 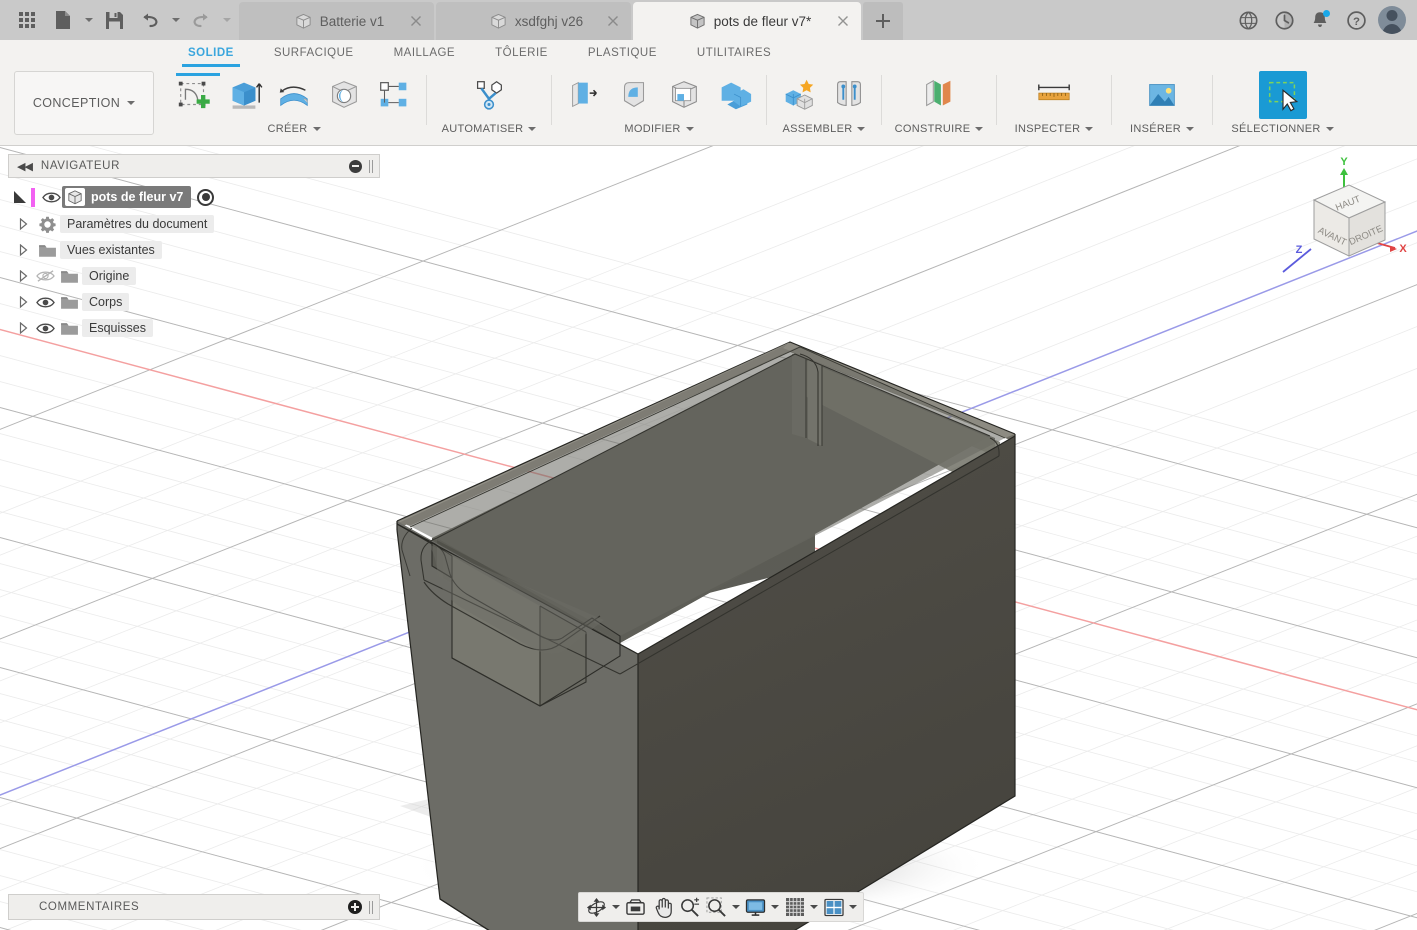 What do you see at coordinates (1356, 20) in the screenshot?
I see `help-icon: ?` at bounding box center [1356, 20].